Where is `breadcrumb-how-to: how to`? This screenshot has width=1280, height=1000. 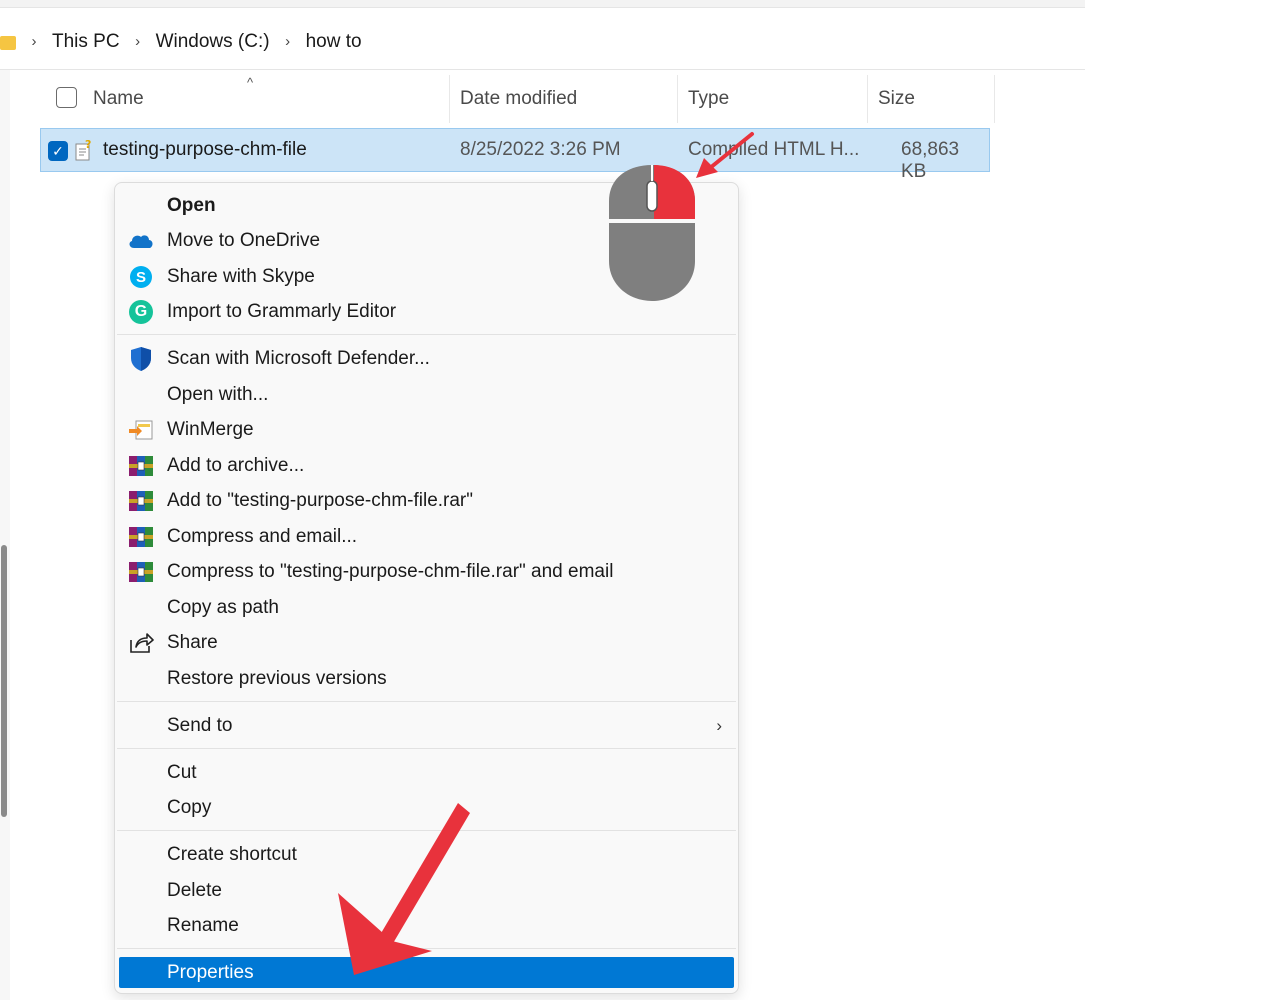
breadcrumb-how-to: how to is located at coordinates (334, 42).